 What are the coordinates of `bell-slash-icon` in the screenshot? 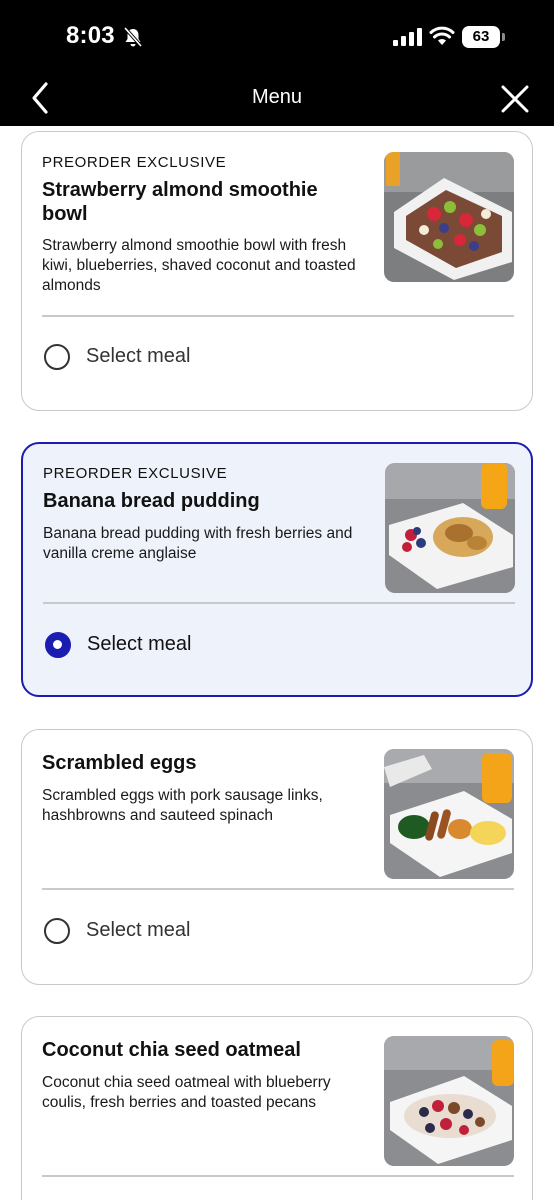 It's located at (133, 37).